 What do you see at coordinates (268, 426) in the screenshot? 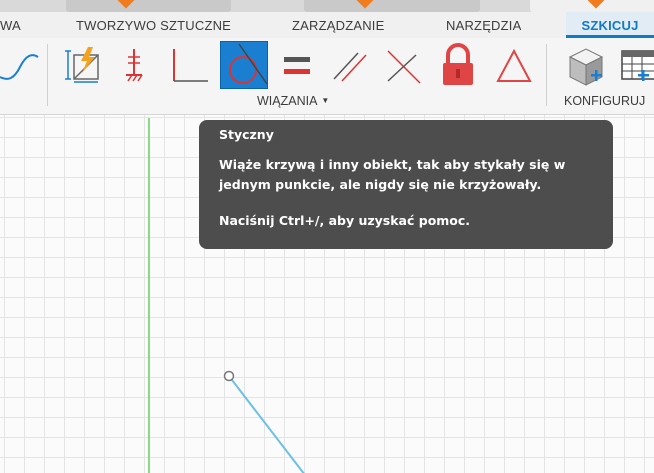
I see `sketch-line` at bounding box center [268, 426].